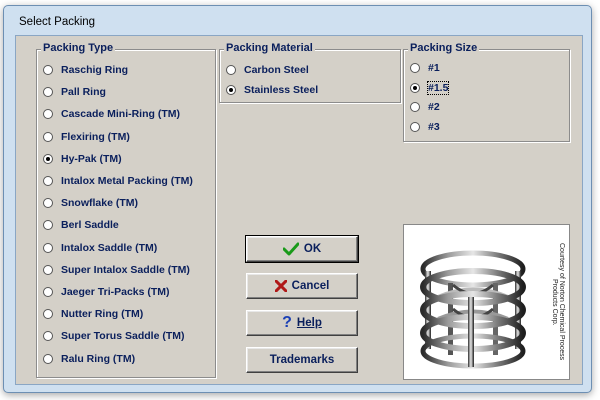  Describe the element at coordinates (57, 22) in the screenshot. I see `window-title: Select Packing` at that location.